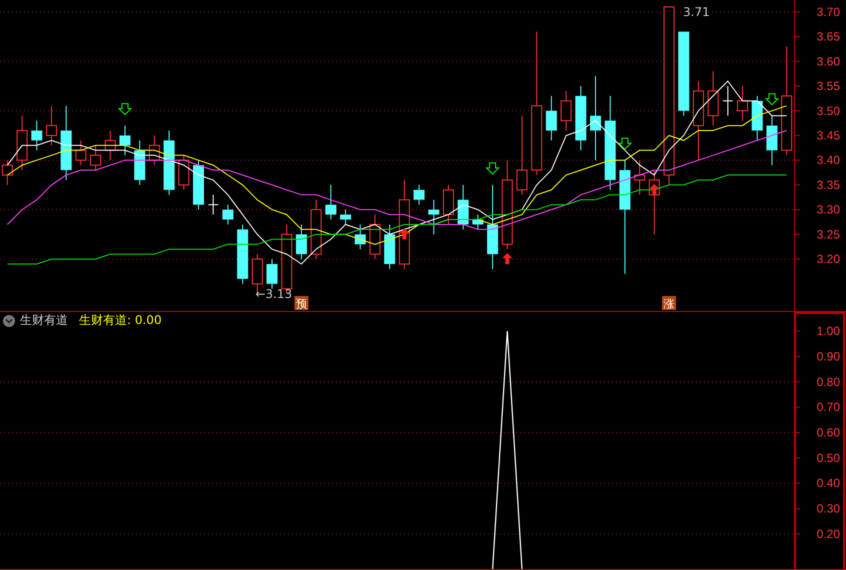 This screenshot has width=846, height=570. Describe the element at coordinates (828, 509) in the screenshot. I see `indicator-axis-label: 0.30` at that location.